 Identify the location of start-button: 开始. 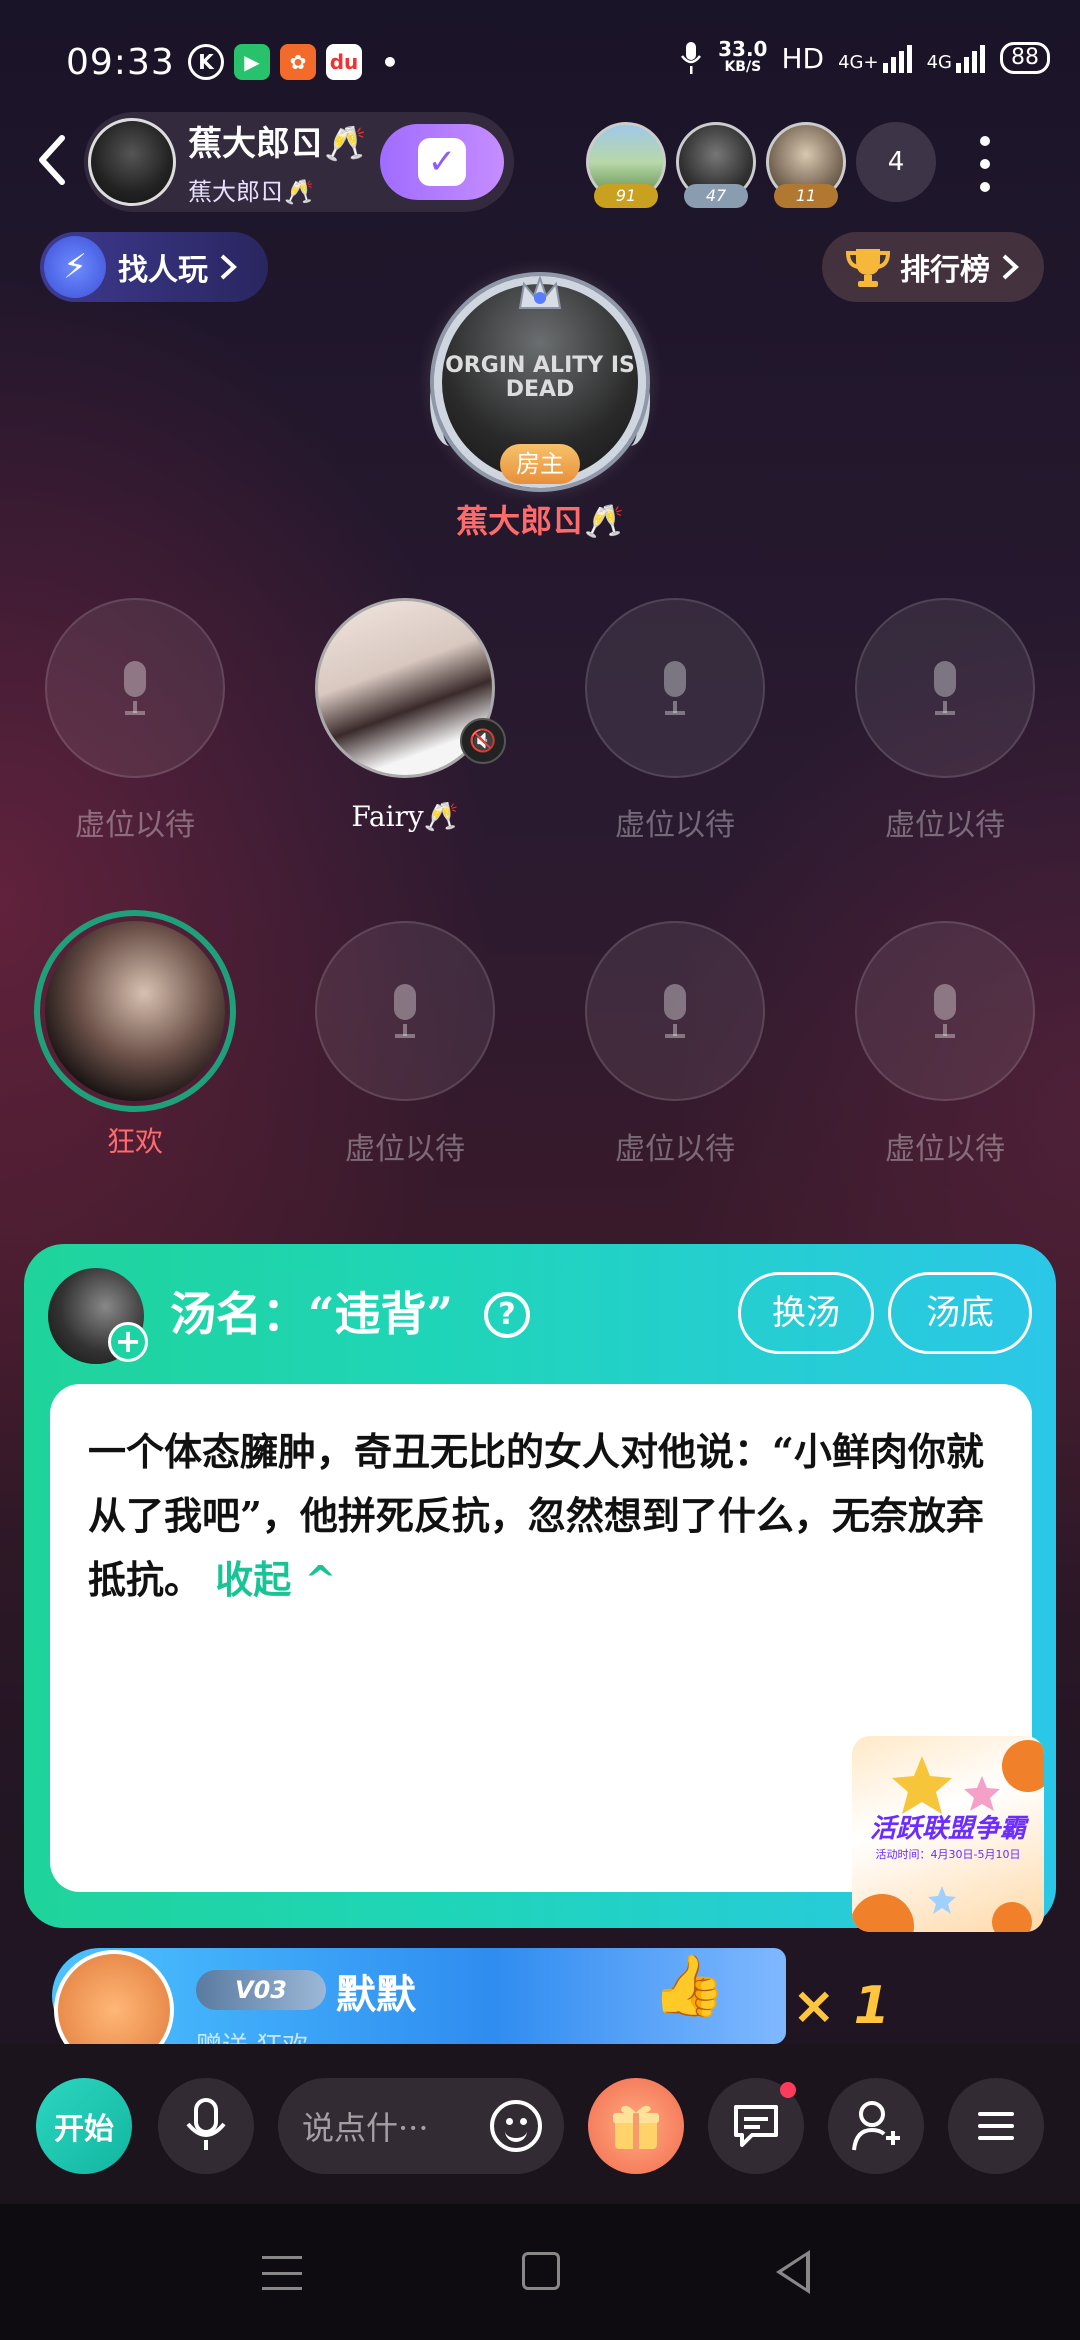
(84, 2126).